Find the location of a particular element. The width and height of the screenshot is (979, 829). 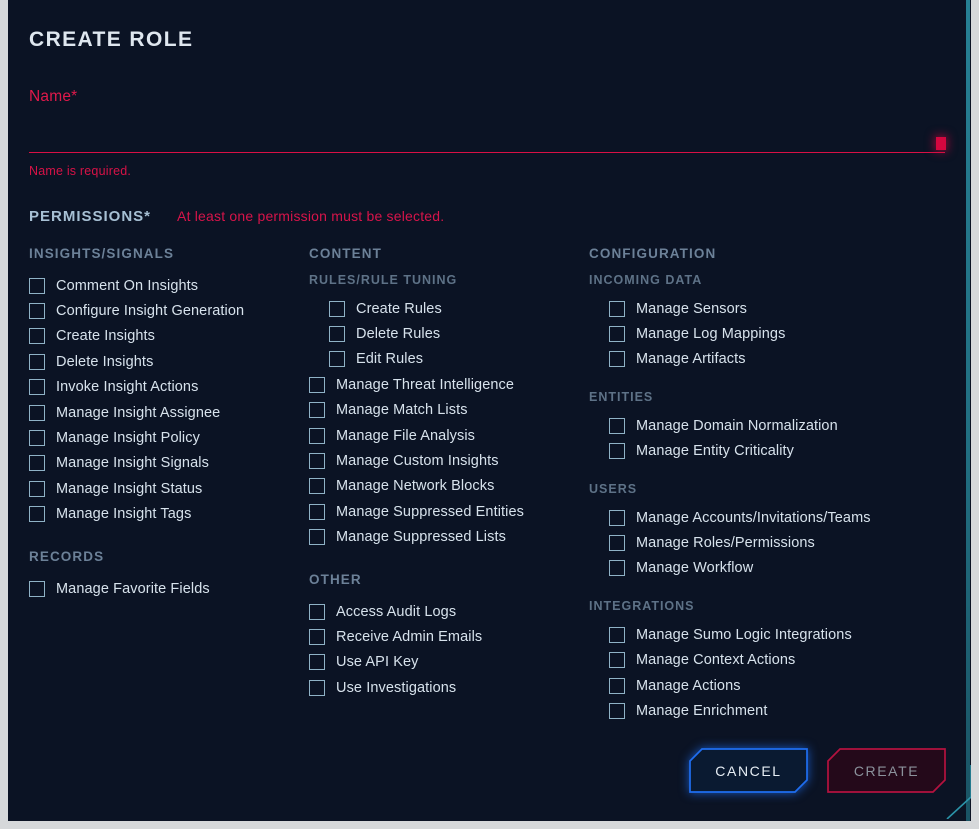

checkbox-manage-suppressed-lists is located at coordinates (317, 537).